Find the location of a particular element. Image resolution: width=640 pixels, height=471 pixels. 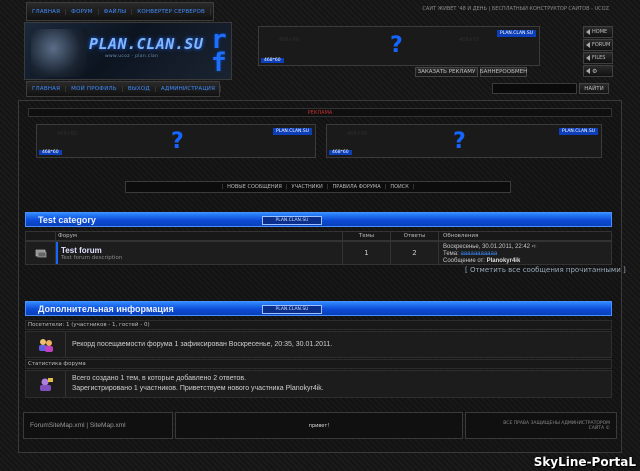

col-topics: Темы is located at coordinates (367, 236).